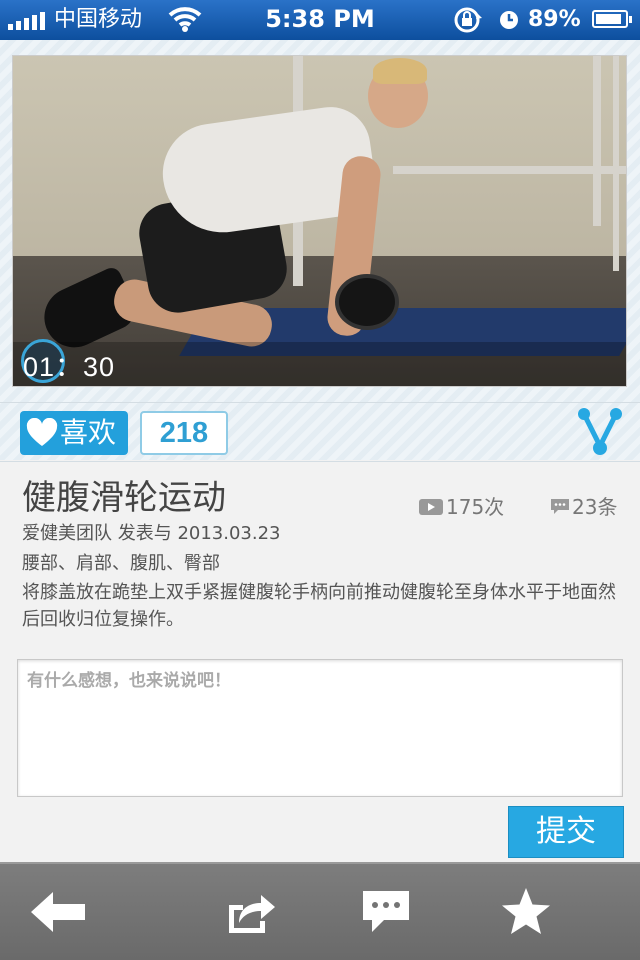  I want to click on bottom-toolbar, so click(320, 912).